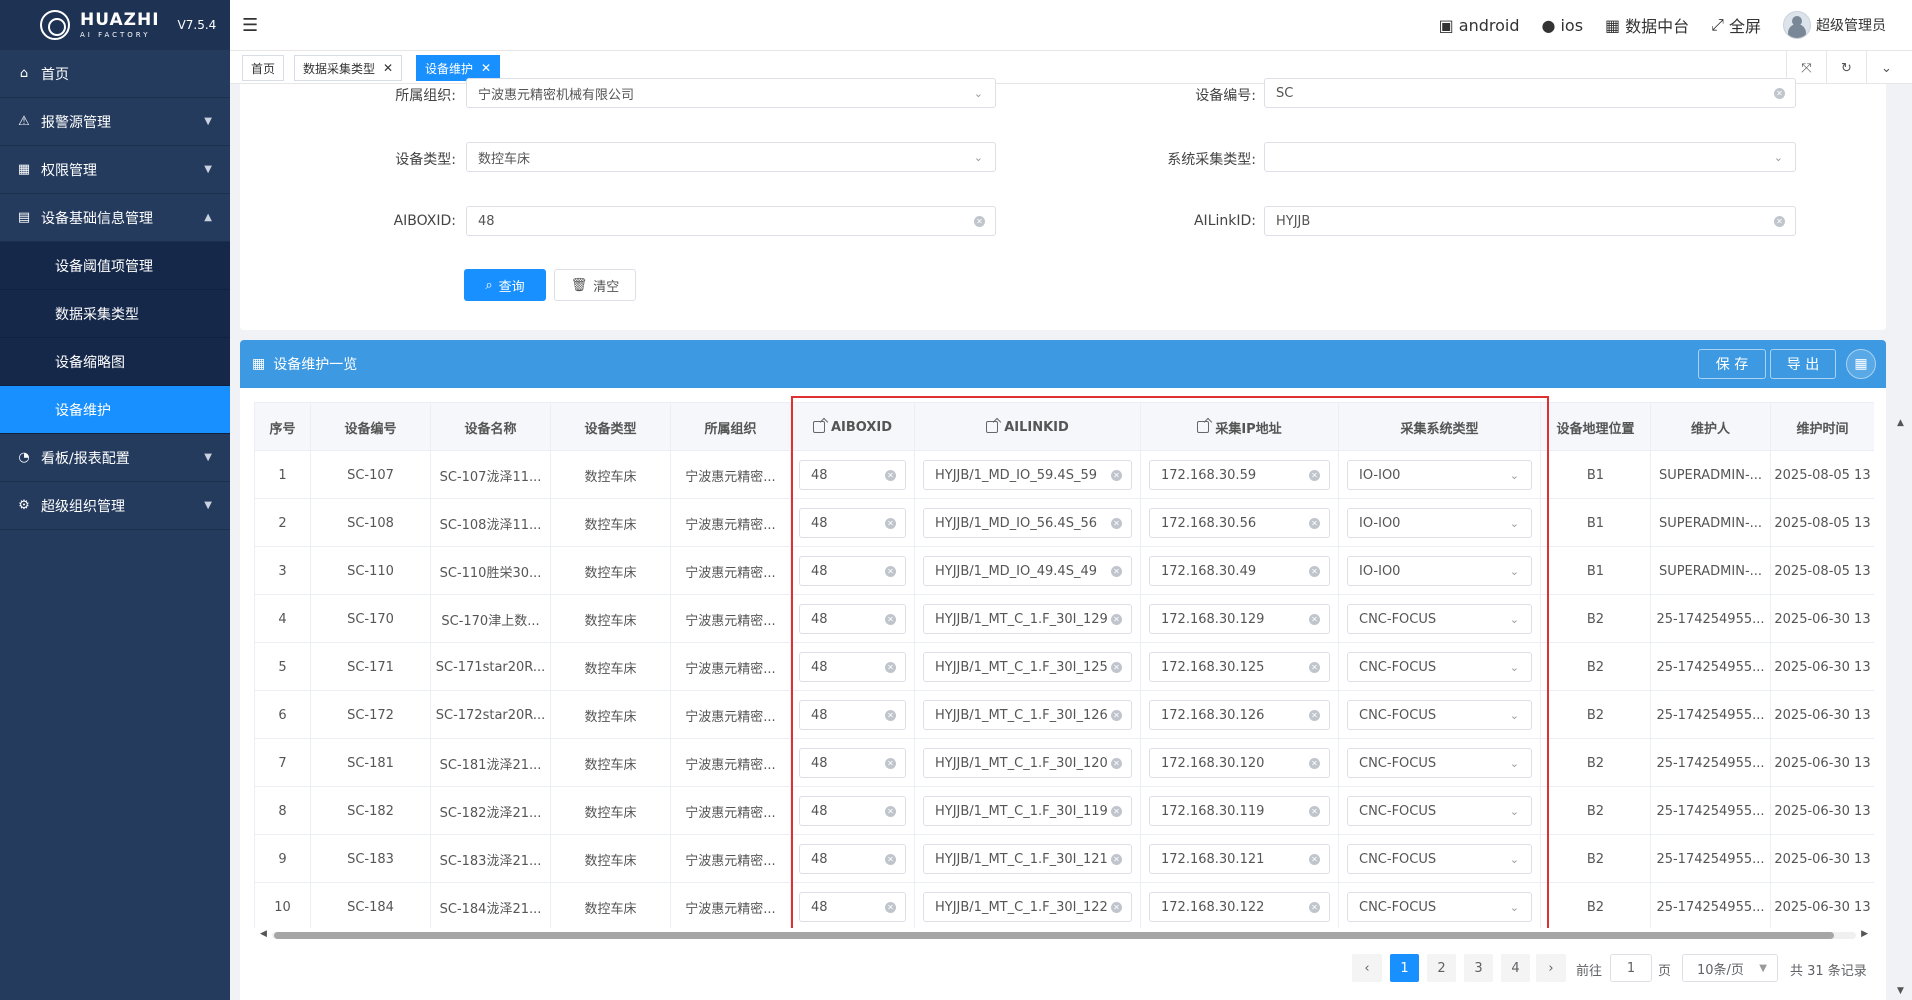 The width and height of the screenshot is (1912, 1000). I want to click on ios-link: ● ios, so click(1562, 25).